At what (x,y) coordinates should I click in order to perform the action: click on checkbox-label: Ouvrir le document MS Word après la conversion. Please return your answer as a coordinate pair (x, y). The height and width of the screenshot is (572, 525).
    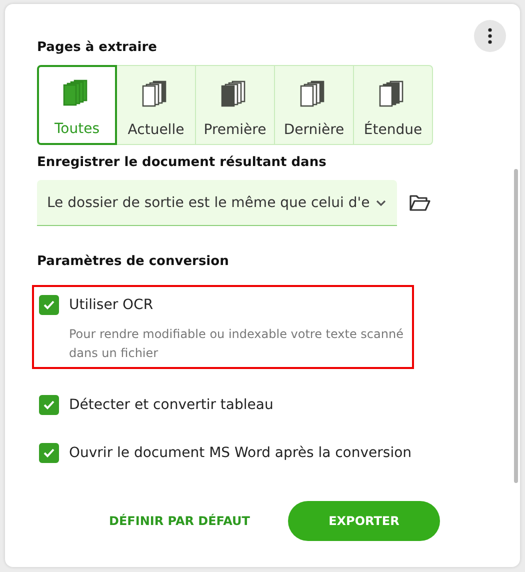
    Looking at the image, I should click on (240, 453).